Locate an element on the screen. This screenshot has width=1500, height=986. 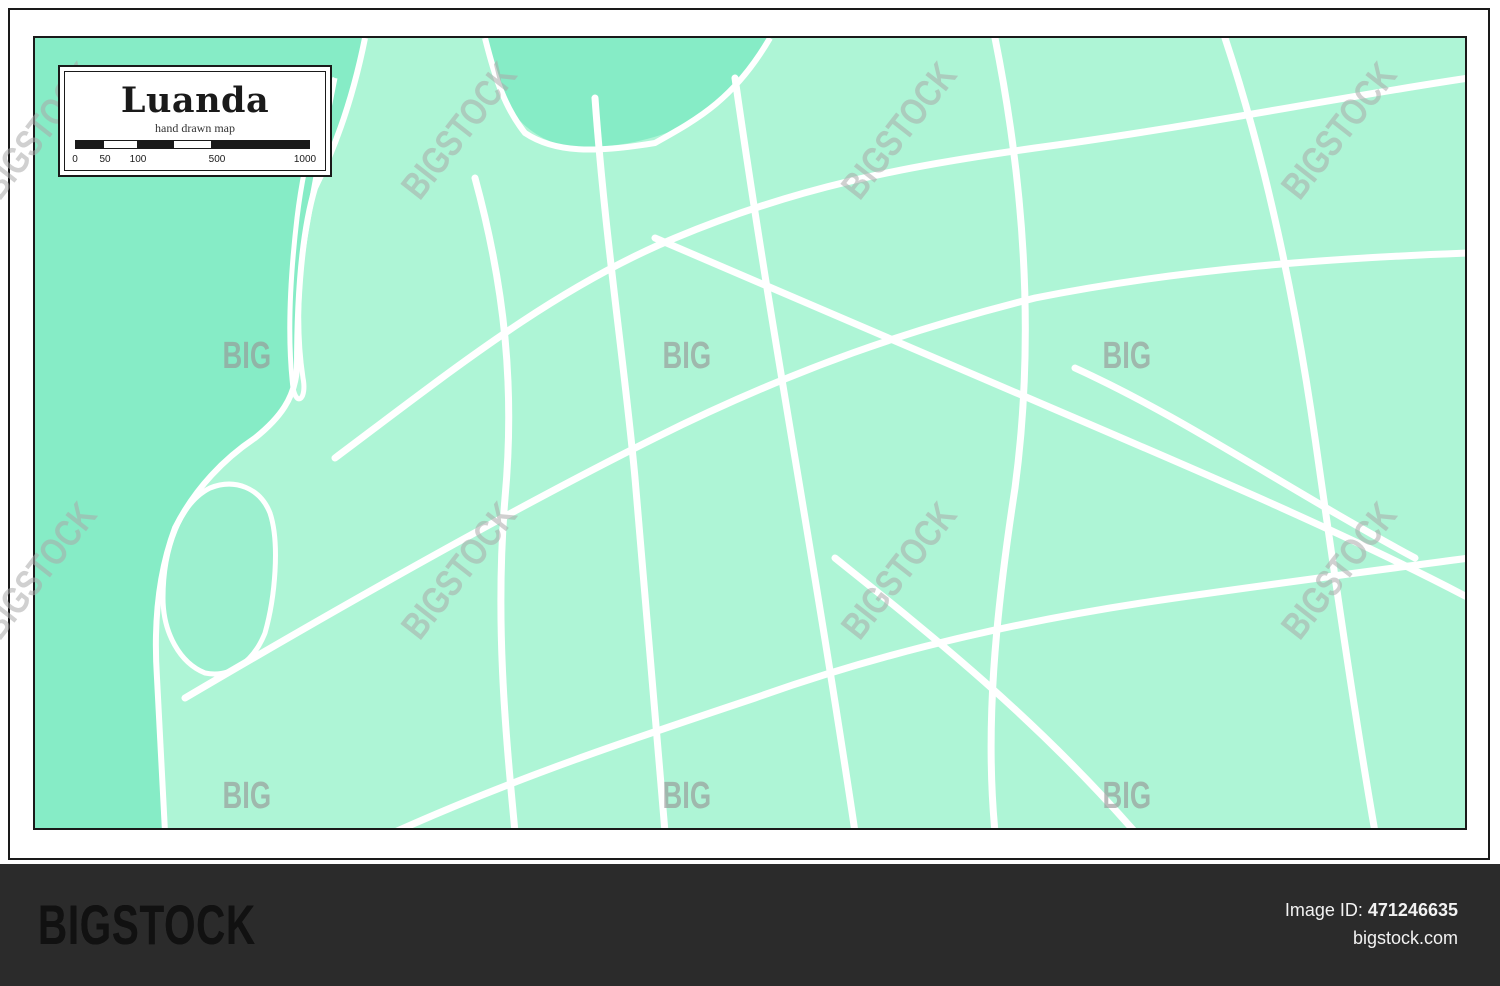
scale-label: 500 is located at coordinates (217, 159).